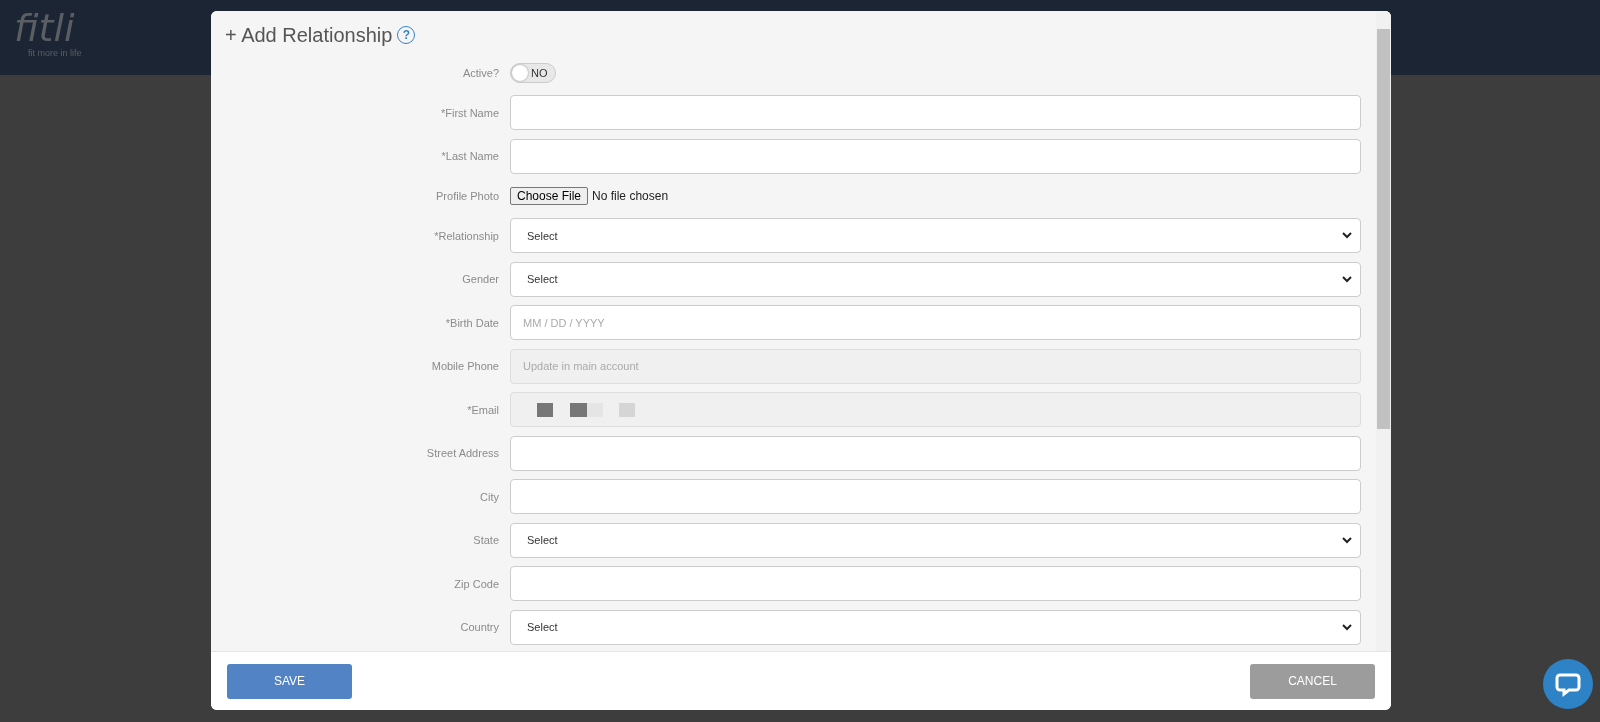  Describe the element at coordinates (549, 196) in the screenshot. I see `choose-file-button: Choose File` at that location.